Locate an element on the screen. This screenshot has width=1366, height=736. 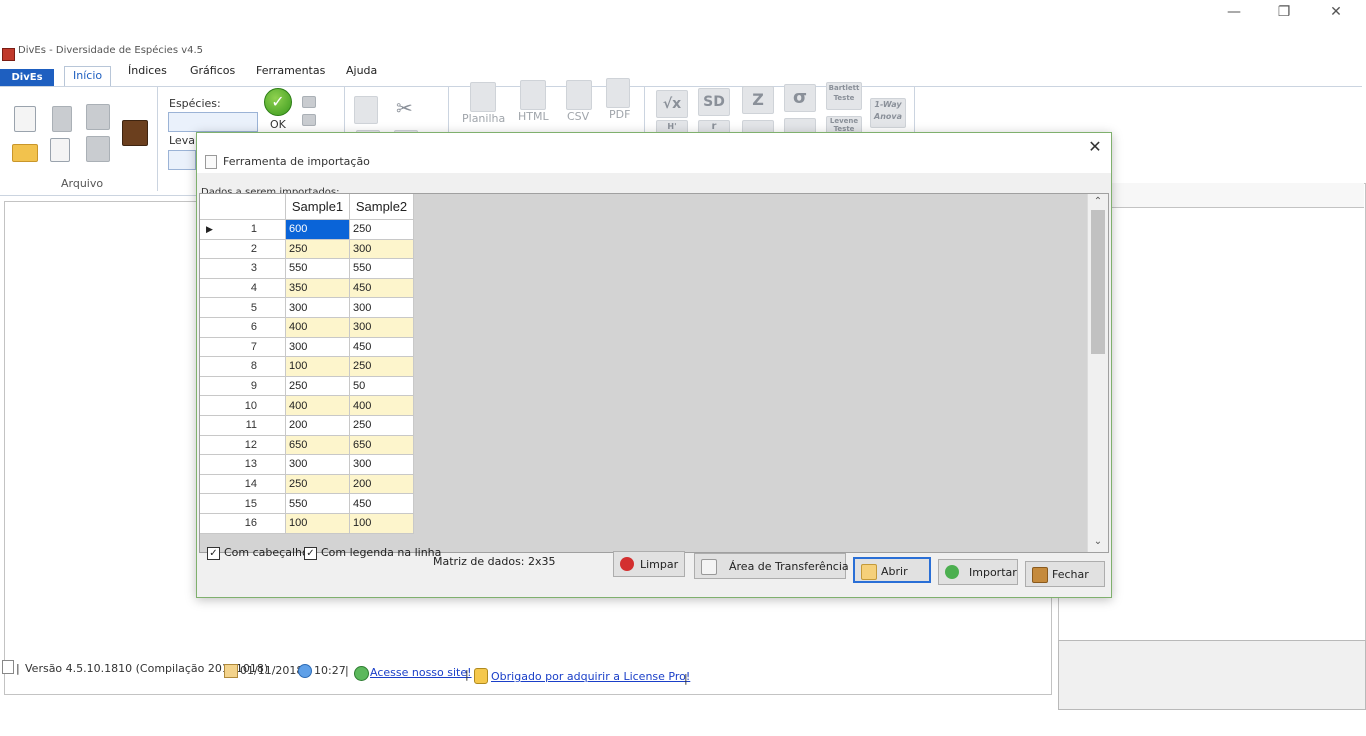
table-row: 2 250 300 is located at coordinates (307, 249).